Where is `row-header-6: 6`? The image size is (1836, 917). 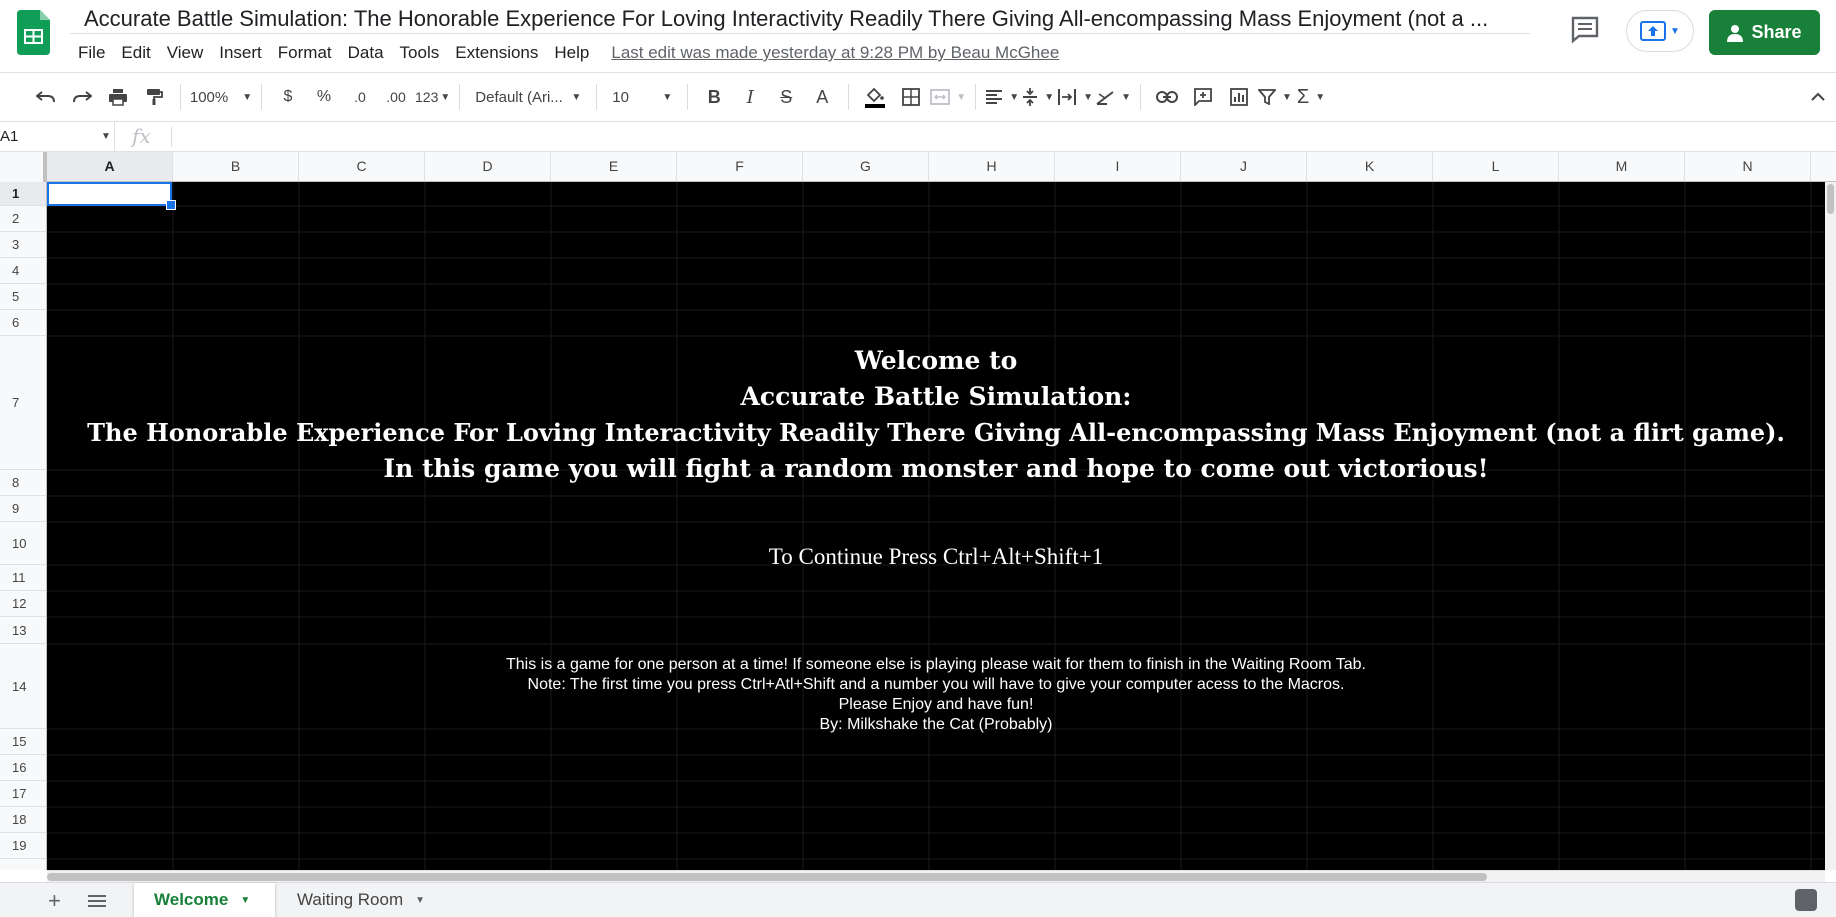 row-header-6: 6 is located at coordinates (23, 323).